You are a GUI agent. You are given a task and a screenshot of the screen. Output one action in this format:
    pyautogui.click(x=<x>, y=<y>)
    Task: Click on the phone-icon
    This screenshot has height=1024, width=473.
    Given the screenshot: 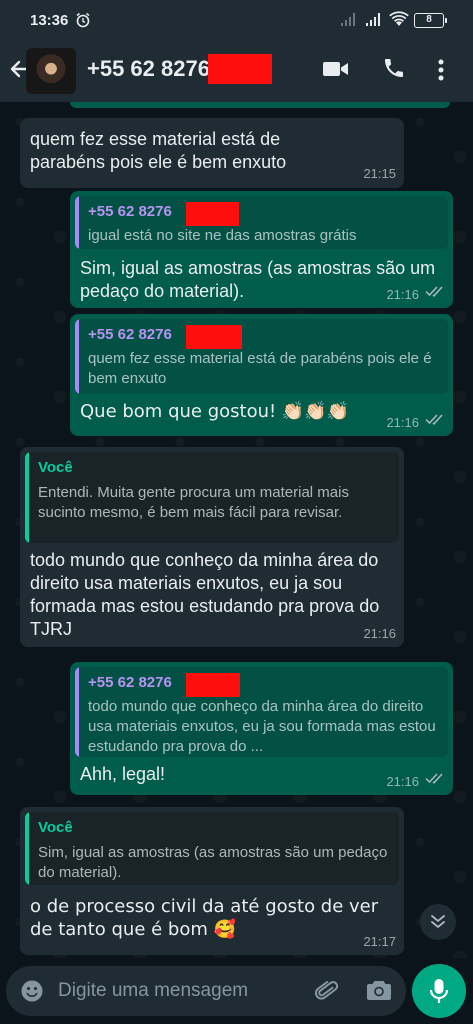 What is the action you would take?
    pyautogui.click(x=394, y=70)
    